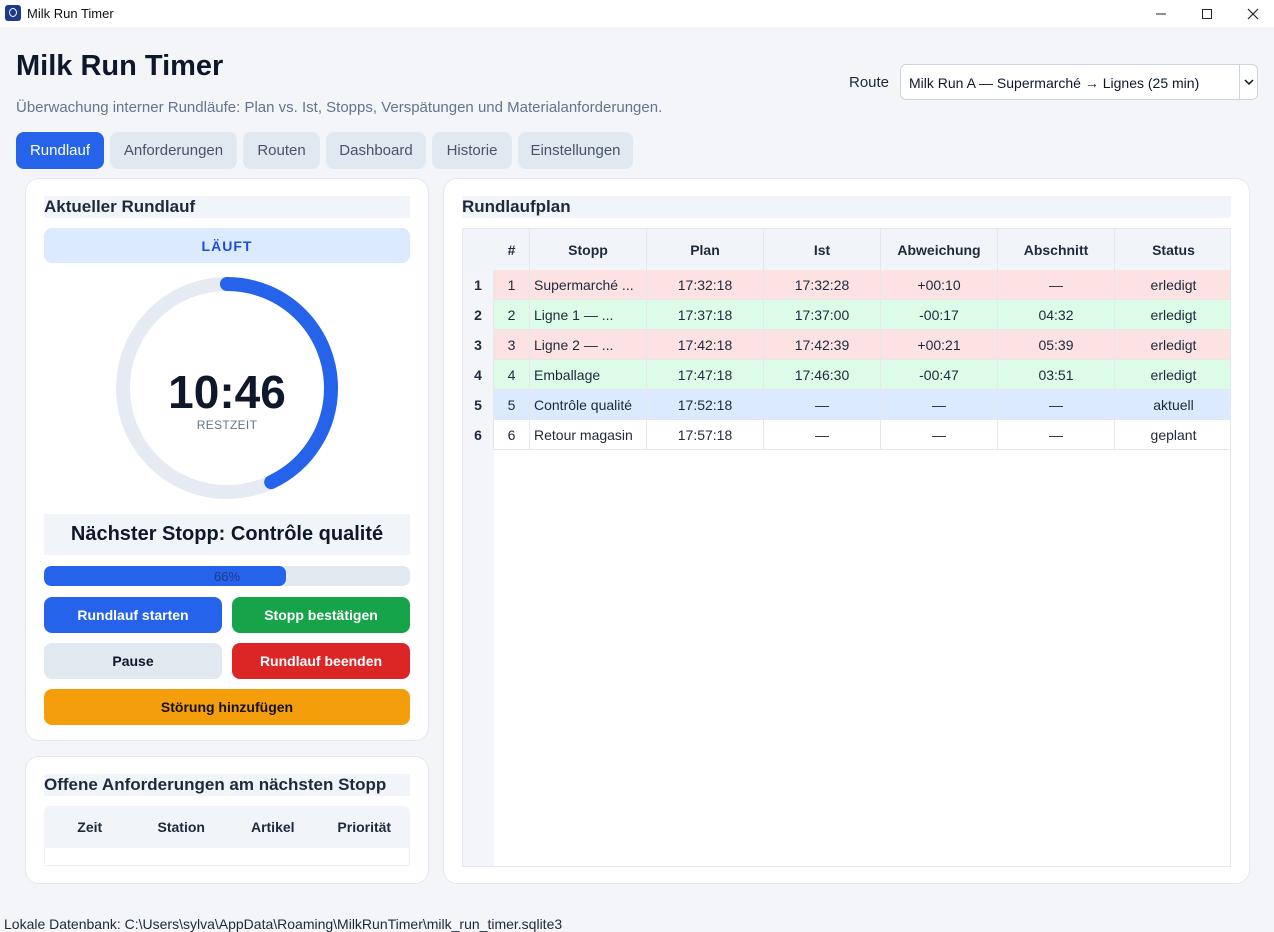  Describe the element at coordinates (939, 315) in the screenshot. I see `table-cell: -00:17` at that location.